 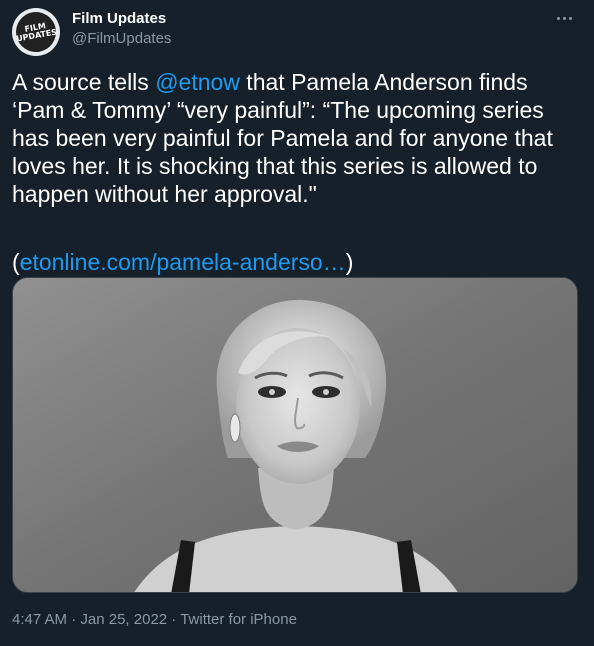 What do you see at coordinates (349, 262) in the screenshot?
I see `link-close-paren: )` at bounding box center [349, 262].